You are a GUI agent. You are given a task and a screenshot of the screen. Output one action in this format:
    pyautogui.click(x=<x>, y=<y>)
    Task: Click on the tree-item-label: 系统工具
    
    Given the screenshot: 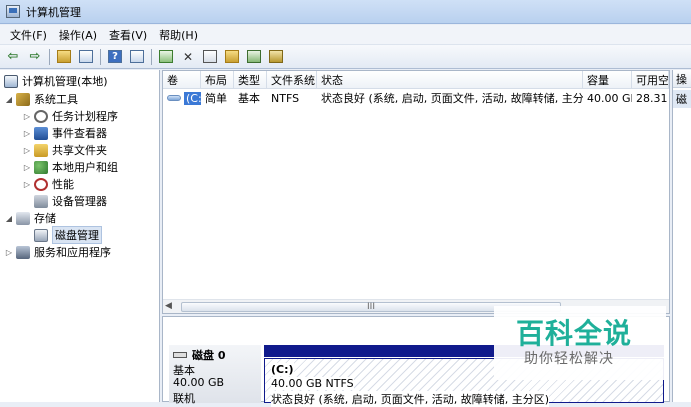 What is the action you would take?
    pyautogui.click(x=56, y=99)
    